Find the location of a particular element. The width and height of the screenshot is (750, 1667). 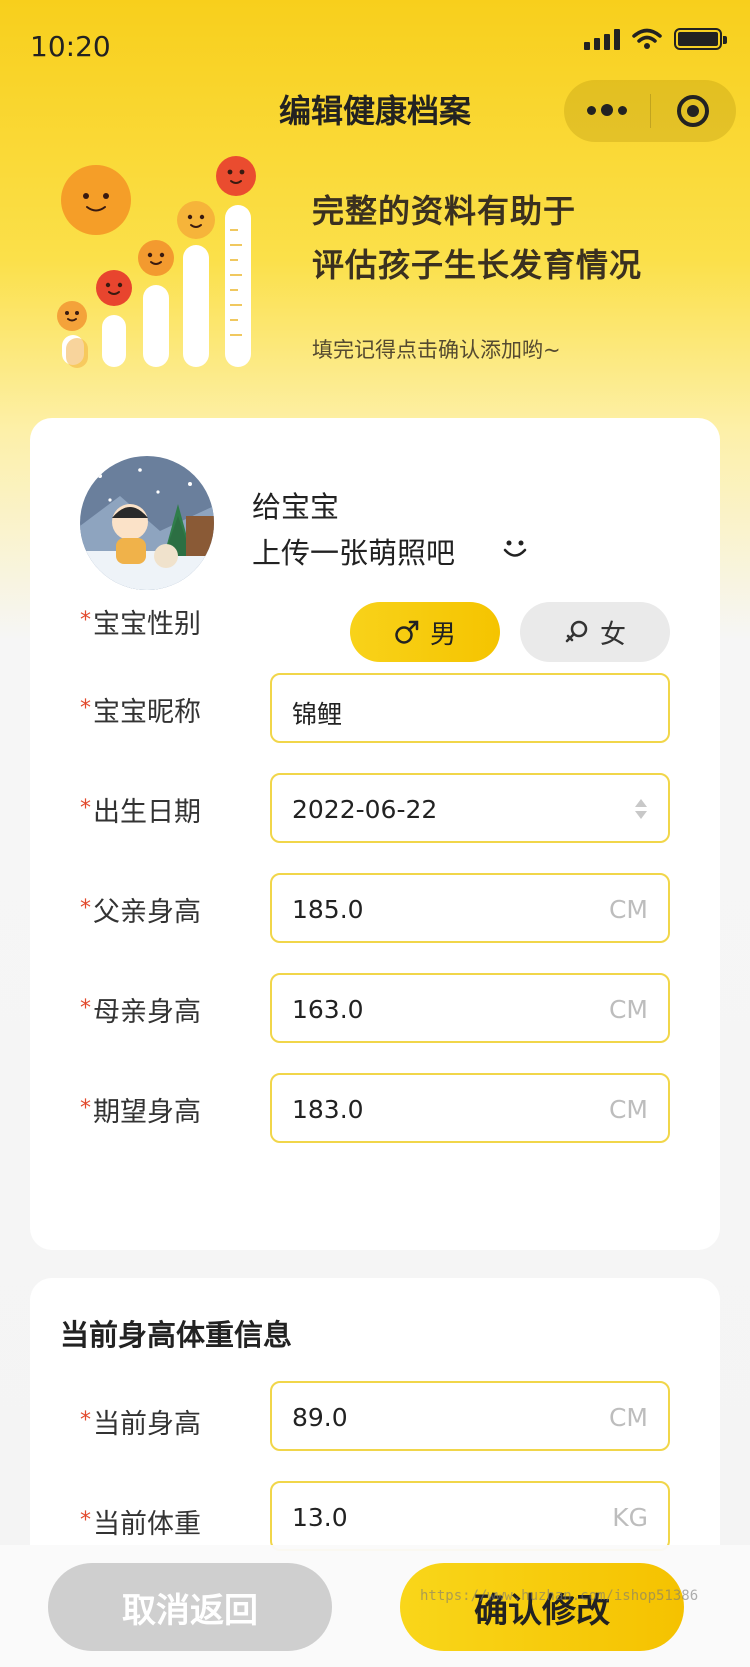

nickname-value: 锦鲤 is located at coordinates (317, 714).